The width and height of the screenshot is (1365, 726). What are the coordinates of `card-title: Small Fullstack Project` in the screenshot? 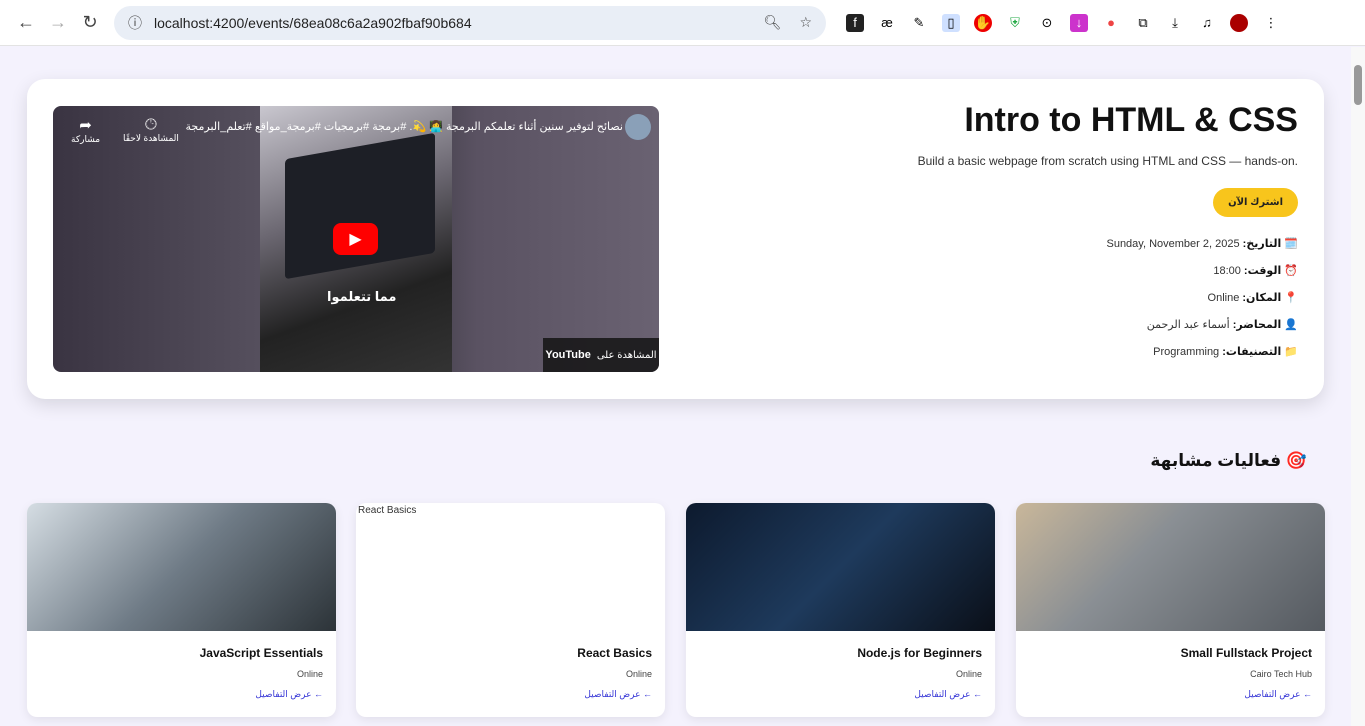 It's located at (1246, 653).